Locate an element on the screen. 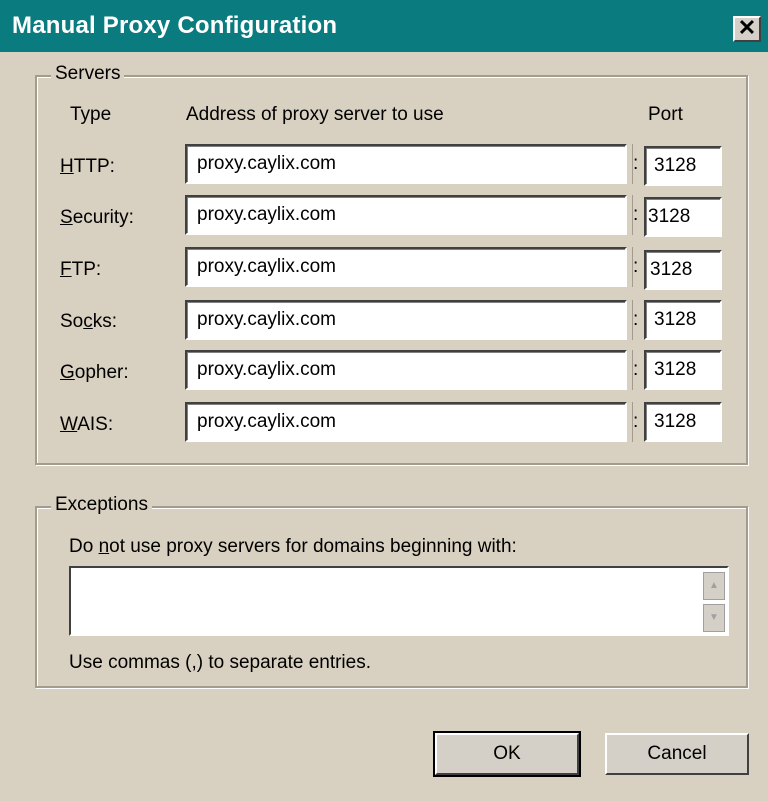 The image size is (768, 801). exceptions-hint: Use commas (,) to separate entries. is located at coordinates (220, 662).